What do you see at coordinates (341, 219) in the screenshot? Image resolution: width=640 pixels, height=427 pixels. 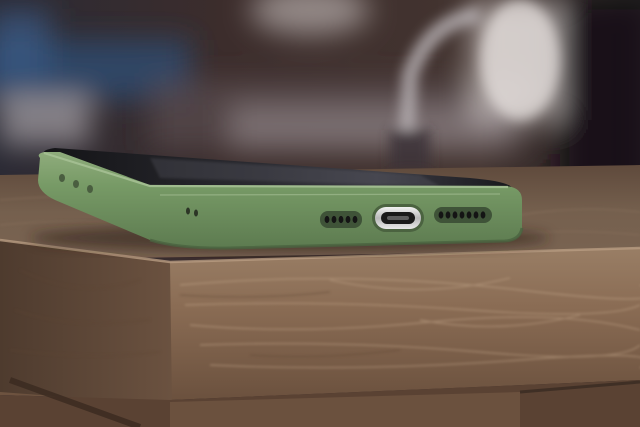 I see `speaker-grille-left` at bounding box center [341, 219].